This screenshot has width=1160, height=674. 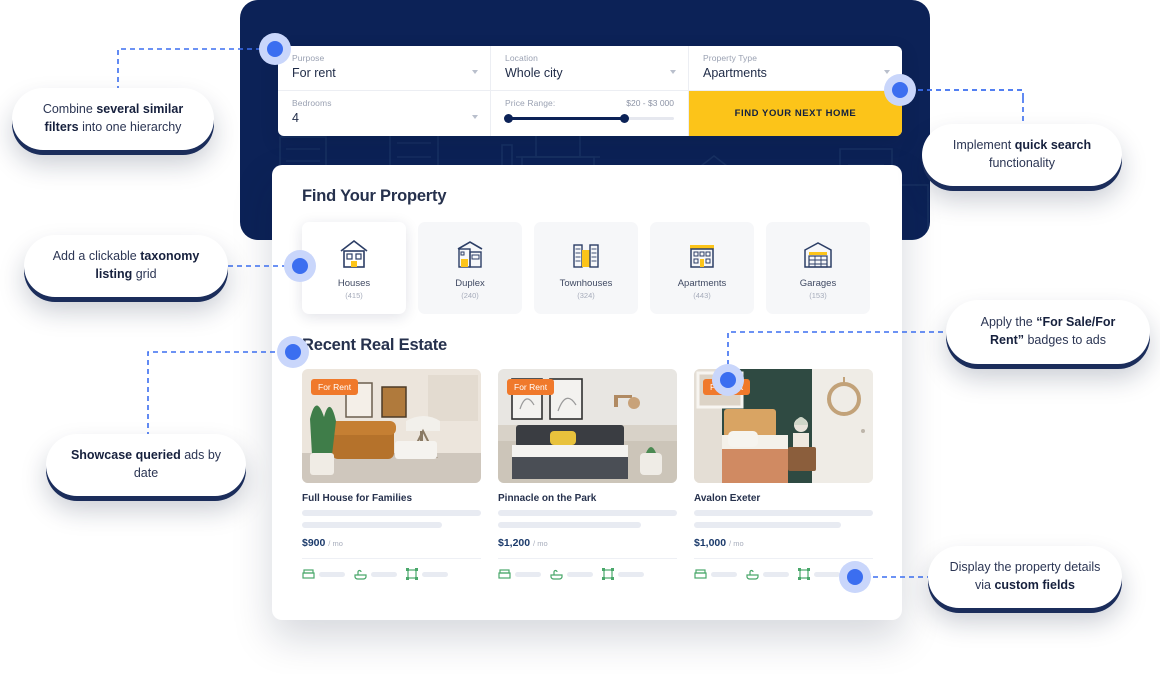 What do you see at coordinates (900, 90) in the screenshot?
I see `connector-dot-quick-search` at bounding box center [900, 90].